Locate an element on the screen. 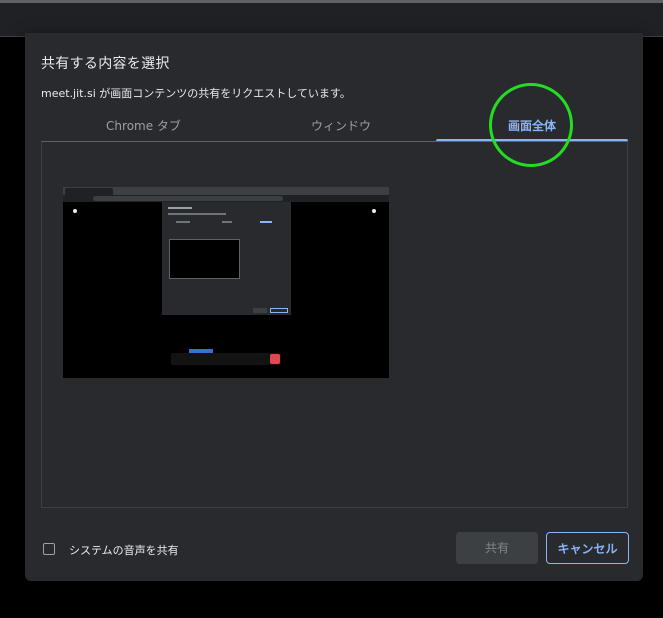 This screenshot has height=618, width=663. thumbnail-cancel-button is located at coordinates (279, 310).